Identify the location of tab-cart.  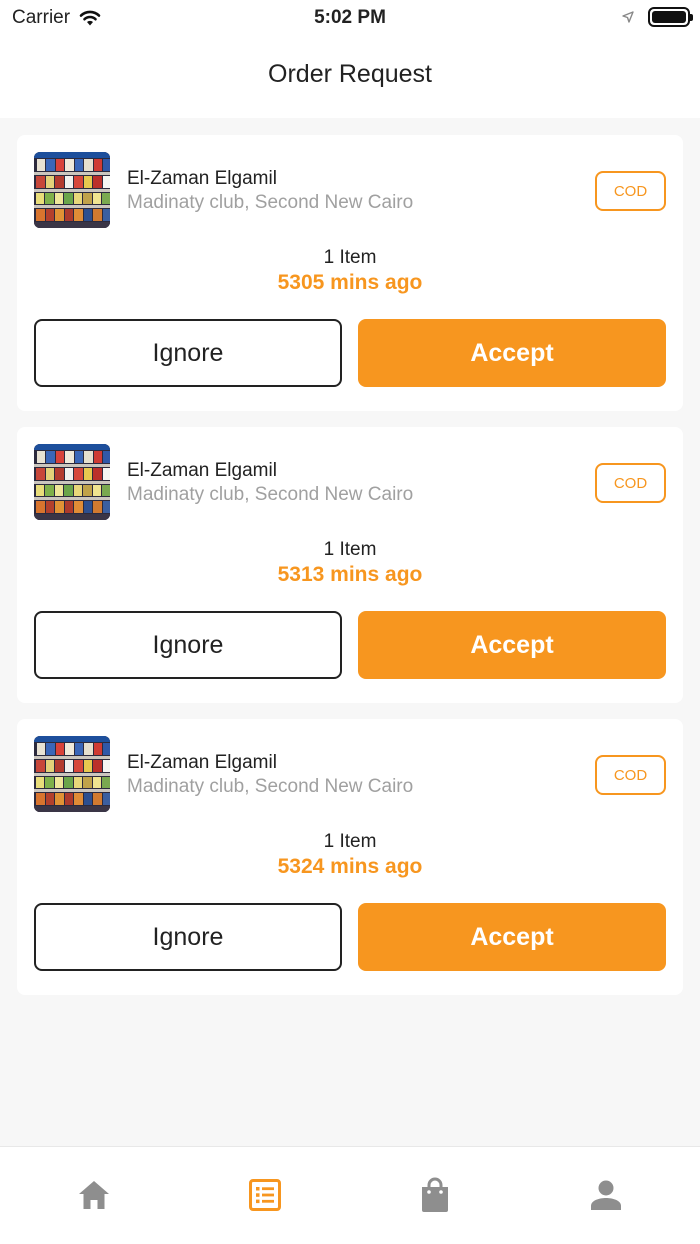
(435, 1195).